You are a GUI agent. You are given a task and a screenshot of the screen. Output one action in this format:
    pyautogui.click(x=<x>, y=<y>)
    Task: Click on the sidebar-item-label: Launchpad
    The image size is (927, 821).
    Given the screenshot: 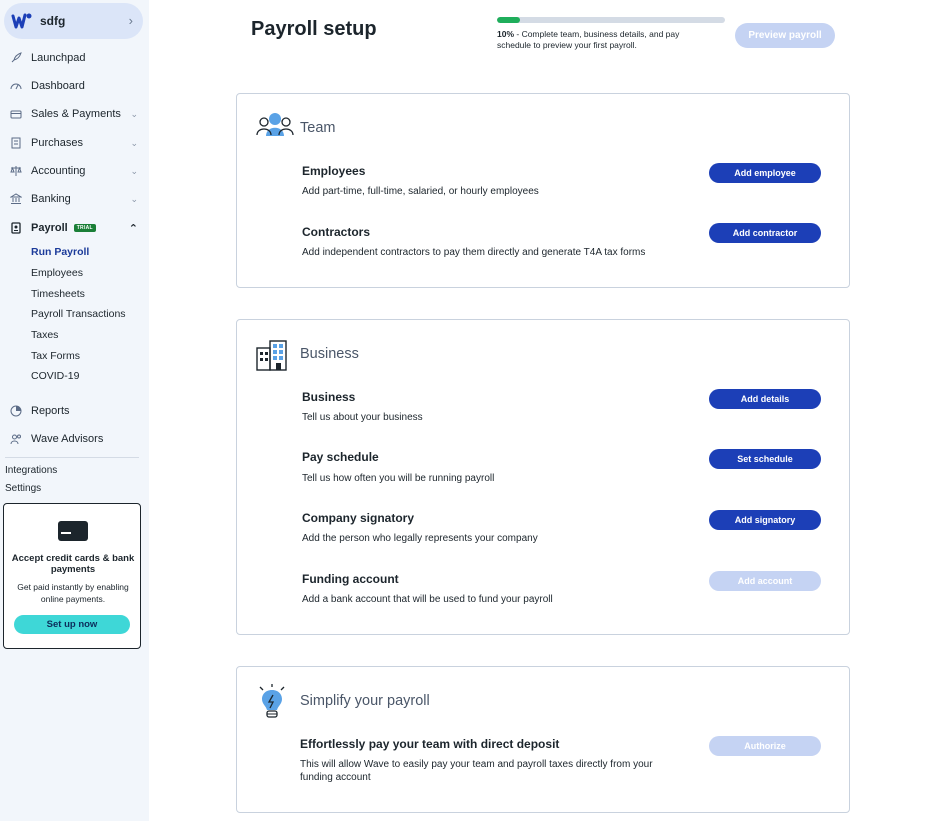 What is the action you would take?
    pyautogui.click(x=58, y=58)
    